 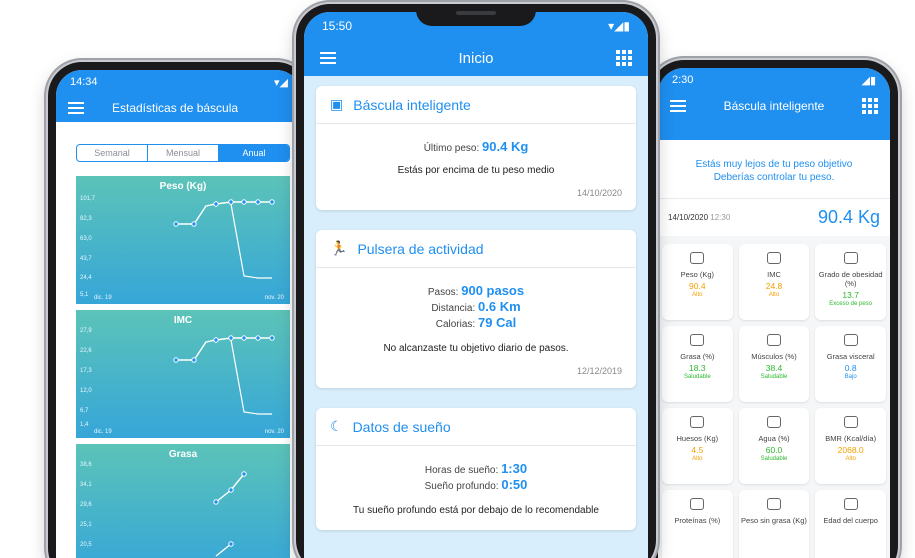 What do you see at coordinates (461, 470) in the screenshot?
I see `sleep-hours-label: Horas de sueño:` at bounding box center [461, 470].